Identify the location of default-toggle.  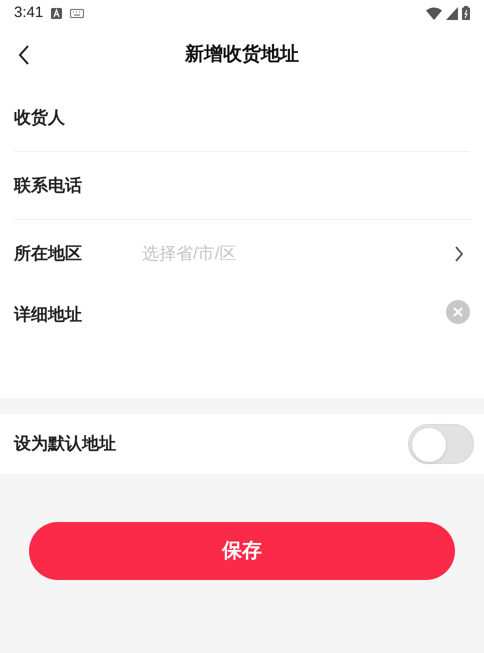
(441, 444).